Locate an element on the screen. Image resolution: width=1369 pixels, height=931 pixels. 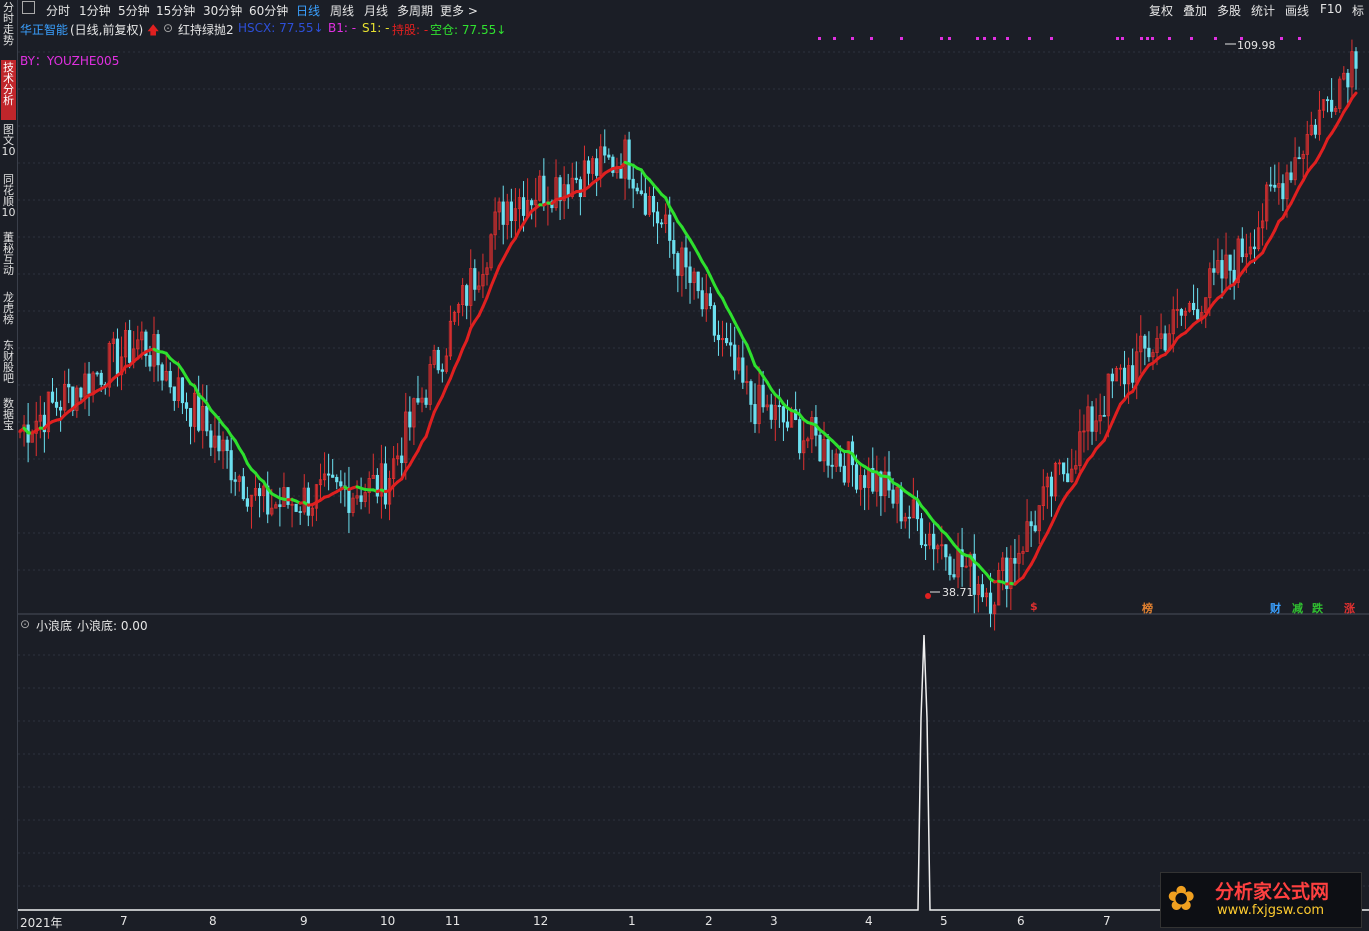
period-5min: 5分钟 is located at coordinates (134, 10).